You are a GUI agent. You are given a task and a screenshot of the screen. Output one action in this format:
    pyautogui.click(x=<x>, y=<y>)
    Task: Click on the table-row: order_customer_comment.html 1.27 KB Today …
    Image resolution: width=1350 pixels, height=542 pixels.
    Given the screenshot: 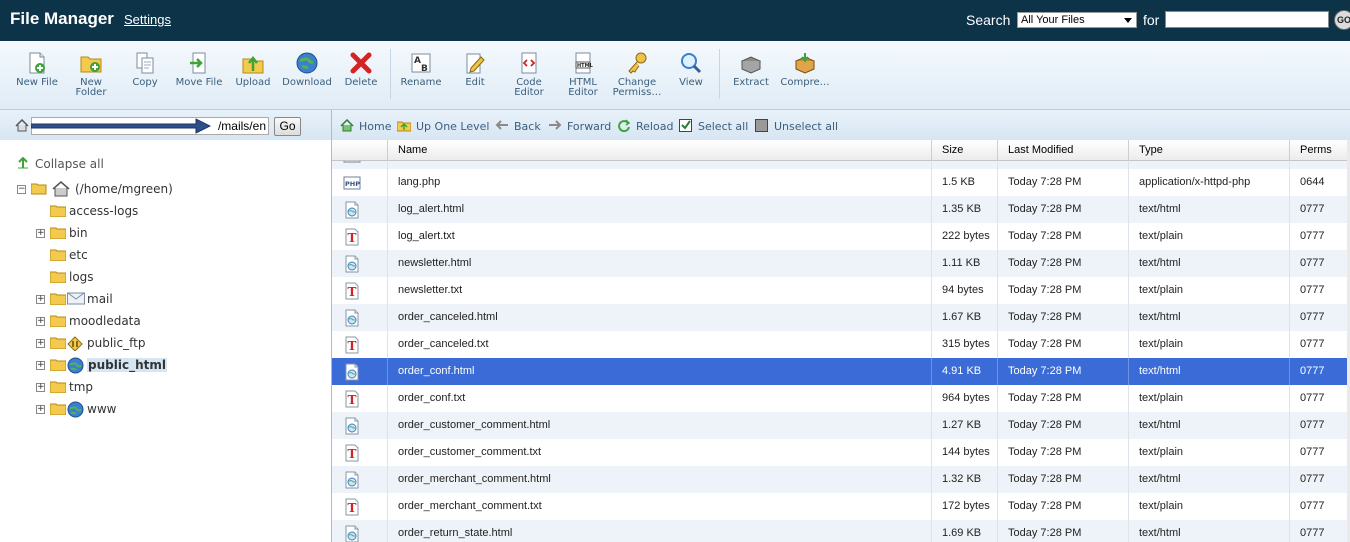 What is the action you would take?
    pyautogui.click(x=839, y=425)
    